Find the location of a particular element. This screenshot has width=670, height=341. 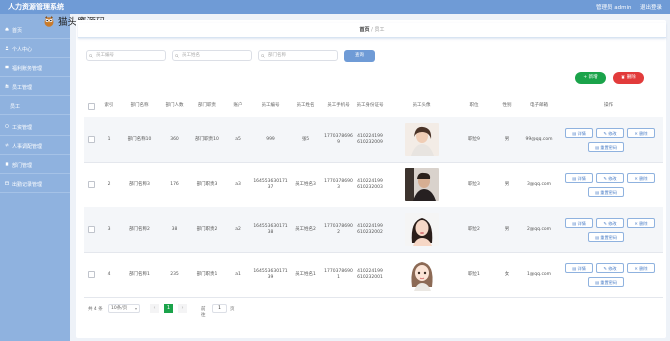

page-number-button: 1 is located at coordinates (168, 308).